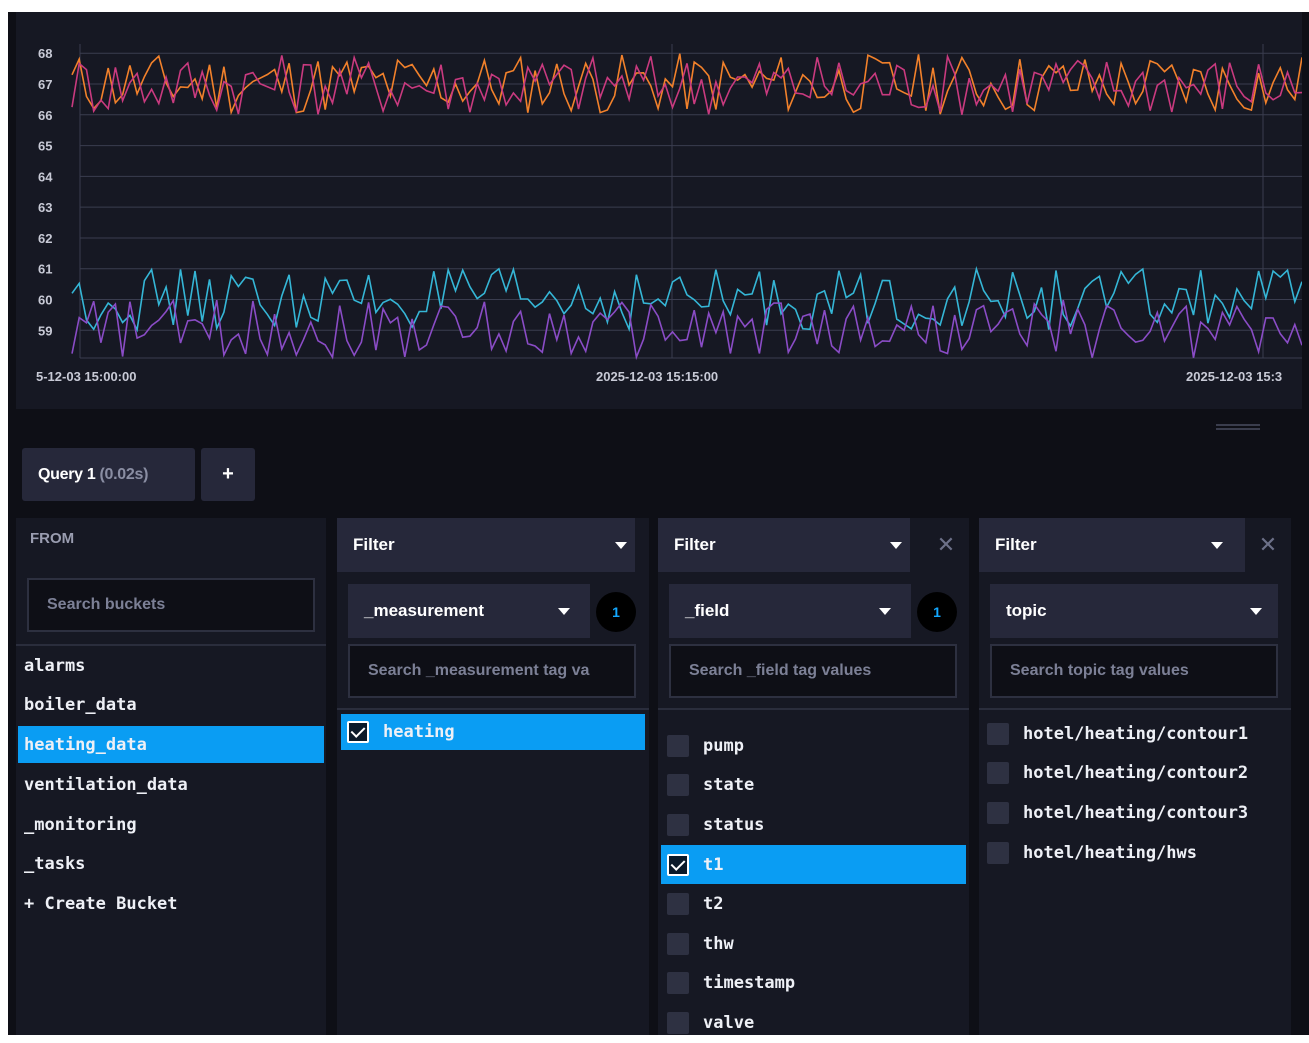  What do you see at coordinates (45, 115) in the screenshot?
I see `y-tick-label: 66` at bounding box center [45, 115].